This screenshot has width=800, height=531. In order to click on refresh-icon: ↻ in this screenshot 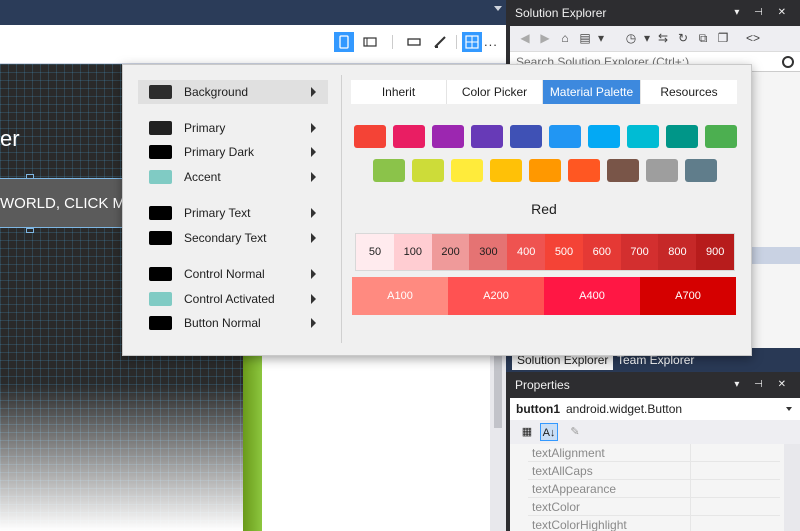, I will do `click(683, 38)`.